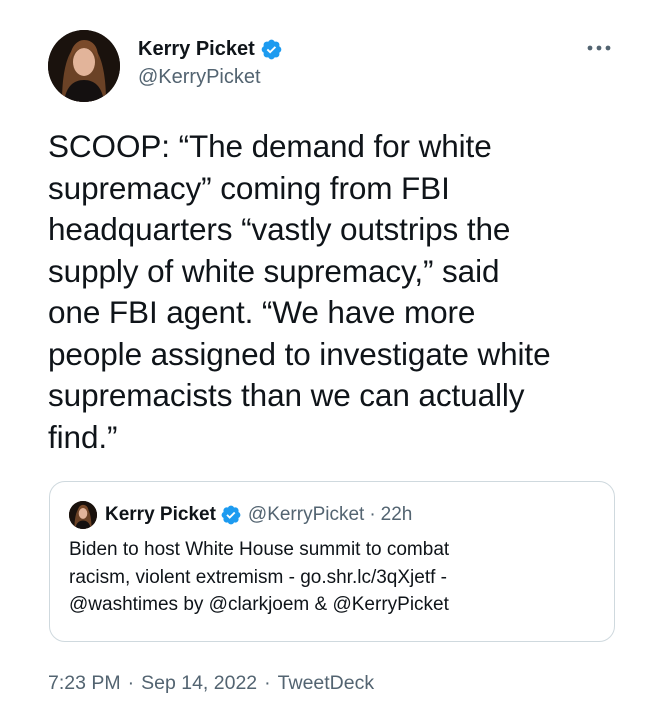  Describe the element at coordinates (326, 683) in the screenshot. I see `tweet-source: TweetDeck` at that location.